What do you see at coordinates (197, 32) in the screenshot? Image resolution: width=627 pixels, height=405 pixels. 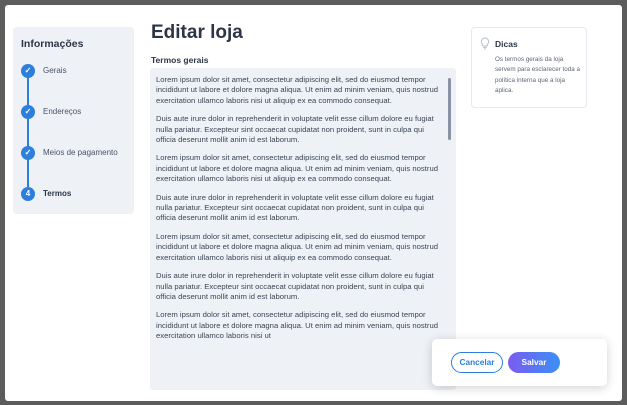 I see `page-title: Editar loja` at bounding box center [197, 32].